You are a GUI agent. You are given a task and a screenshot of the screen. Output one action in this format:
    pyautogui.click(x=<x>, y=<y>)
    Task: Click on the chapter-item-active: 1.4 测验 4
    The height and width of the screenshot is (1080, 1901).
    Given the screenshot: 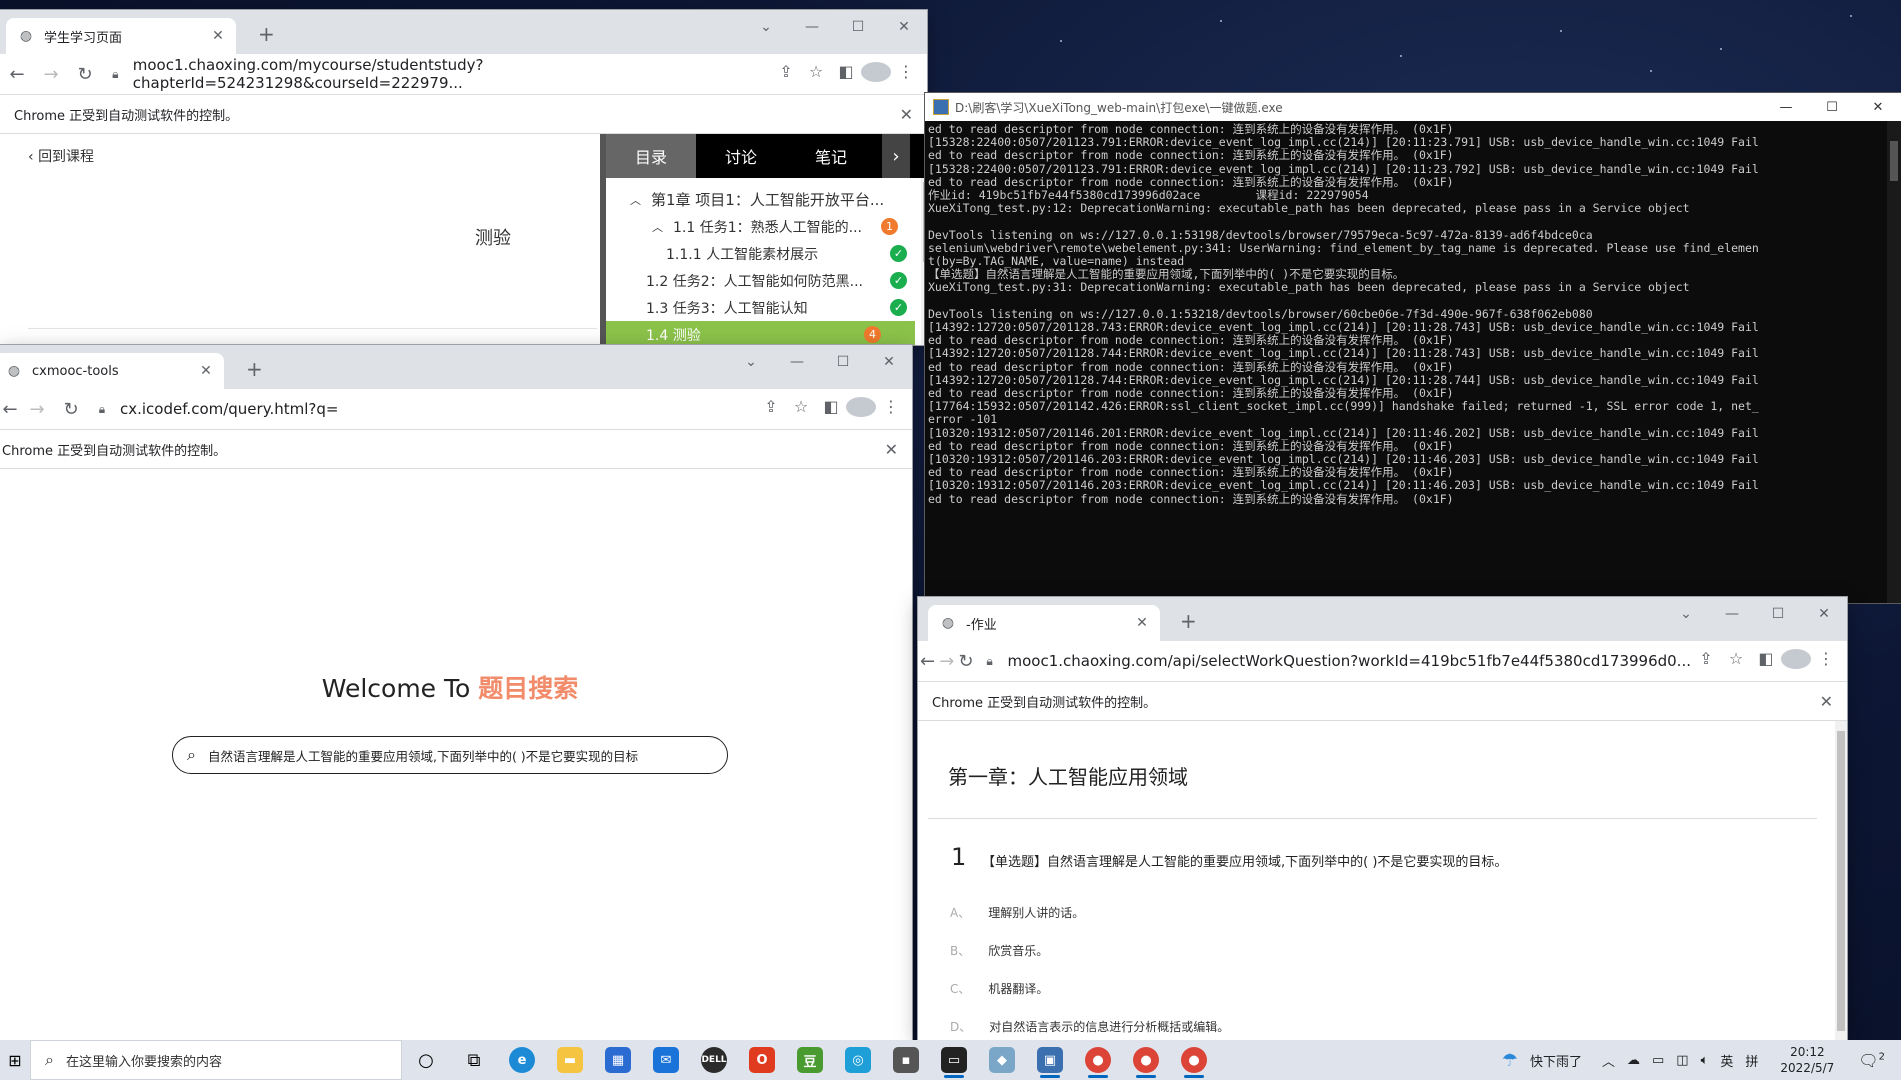 What is the action you would take?
    pyautogui.click(x=760, y=333)
    